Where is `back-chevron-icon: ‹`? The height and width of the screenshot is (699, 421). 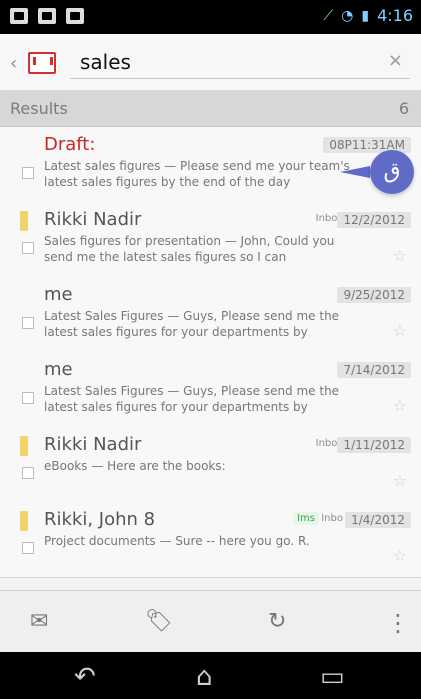
back-chevron-icon: ‹ is located at coordinates (13, 63).